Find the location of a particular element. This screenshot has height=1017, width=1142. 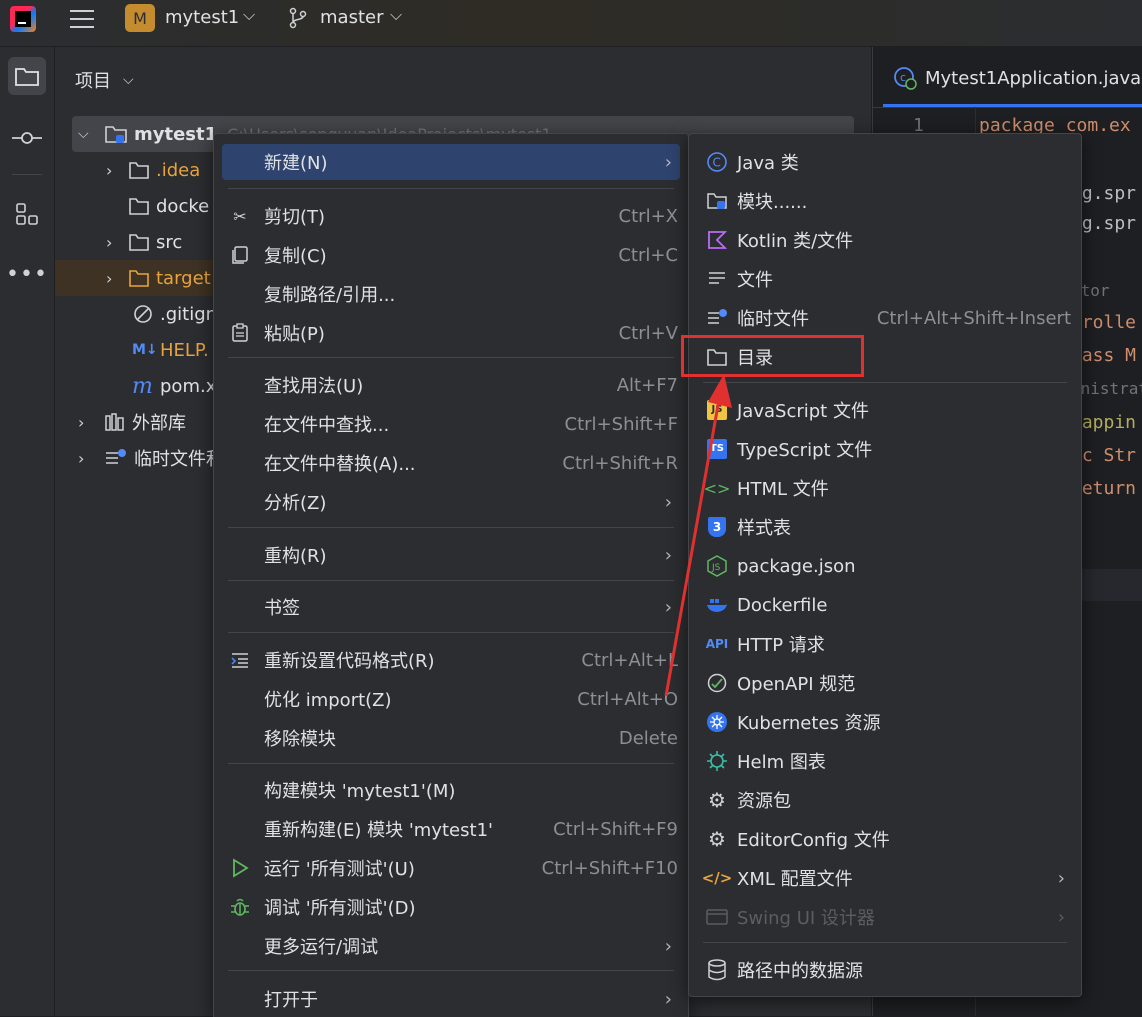

editor-tab-underline is located at coordinates (1012, 105).